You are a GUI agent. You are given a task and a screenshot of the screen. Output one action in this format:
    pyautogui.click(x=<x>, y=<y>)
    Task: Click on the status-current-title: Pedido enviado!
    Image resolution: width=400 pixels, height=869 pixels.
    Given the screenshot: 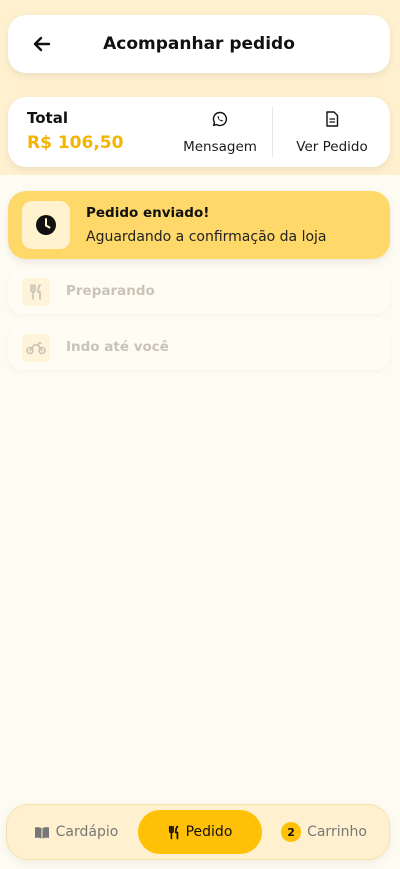 What is the action you would take?
    pyautogui.click(x=148, y=213)
    